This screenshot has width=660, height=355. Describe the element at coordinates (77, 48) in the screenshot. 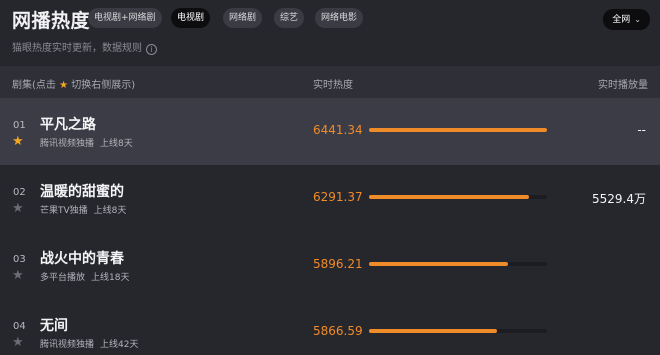

I see `subtitle-text: 猫眼热度实时更新，数据规则` at that location.